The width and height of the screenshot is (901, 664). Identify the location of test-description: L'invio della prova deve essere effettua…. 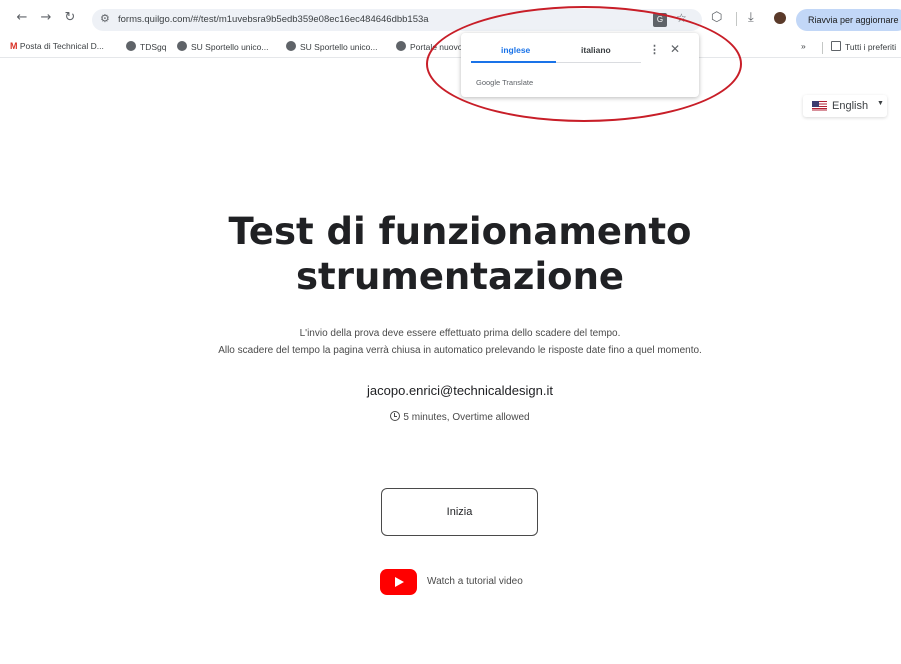
(450, 342).